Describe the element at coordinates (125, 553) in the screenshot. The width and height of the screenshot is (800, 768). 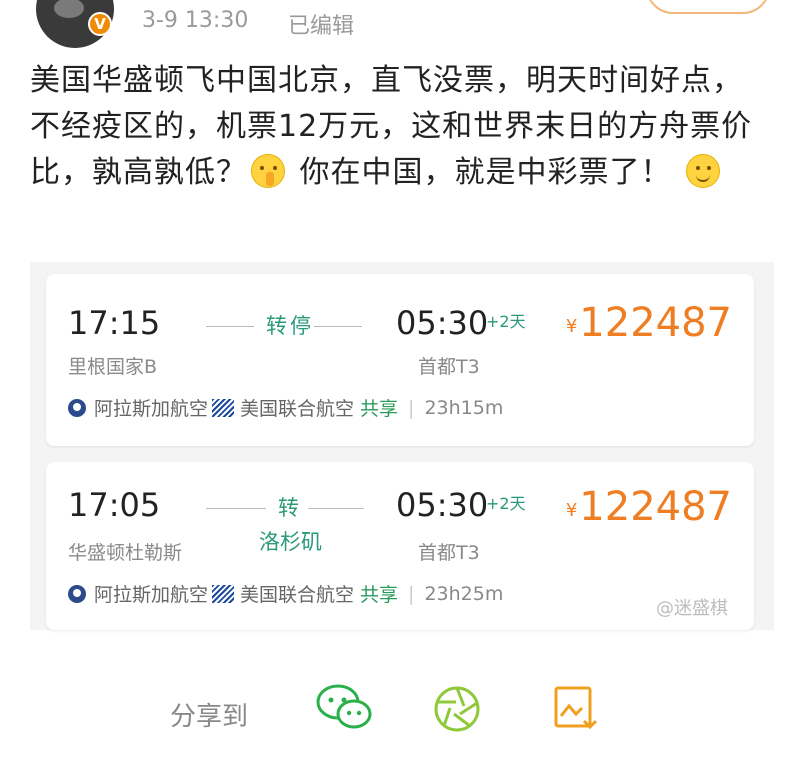
I see `departure-airport: 华盛顿杜勒斯` at that location.